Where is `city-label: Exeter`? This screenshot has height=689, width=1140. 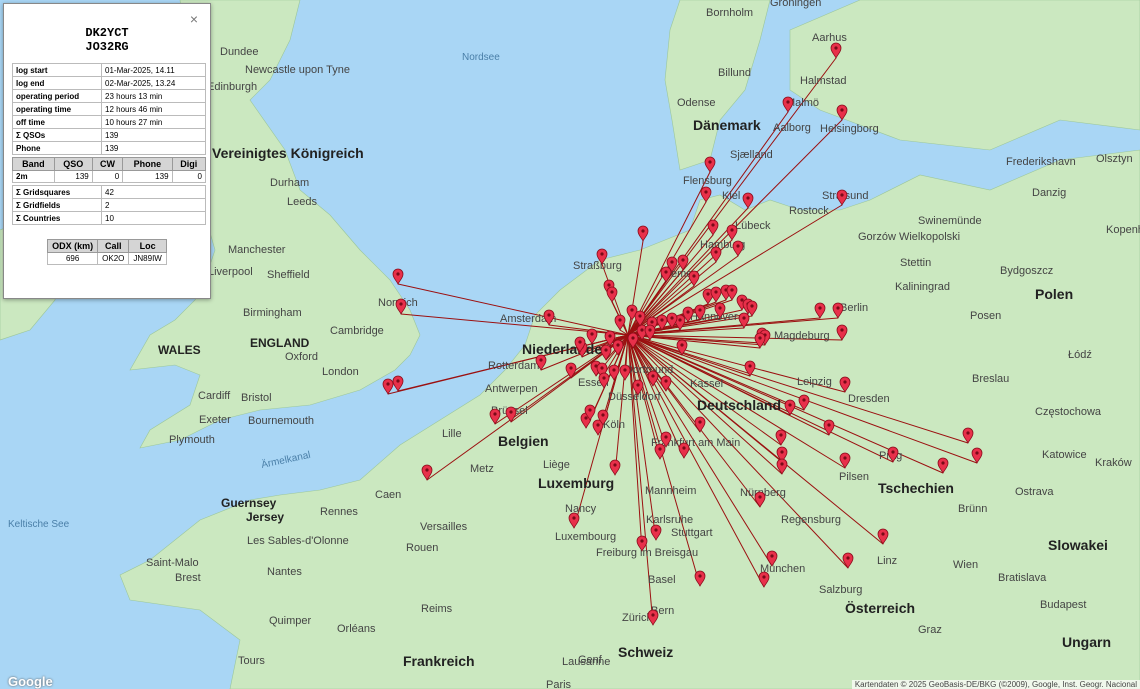 city-label: Exeter is located at coordinates (215, 420).